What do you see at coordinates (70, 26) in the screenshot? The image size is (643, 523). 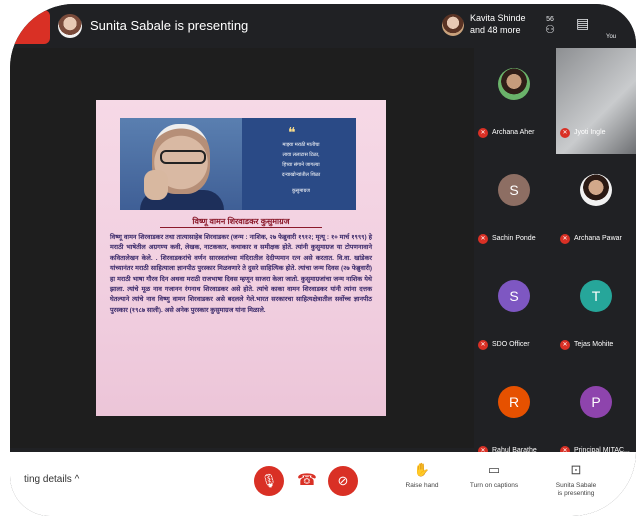 I see `presenter-avatar` at bounding box center [70, 26].